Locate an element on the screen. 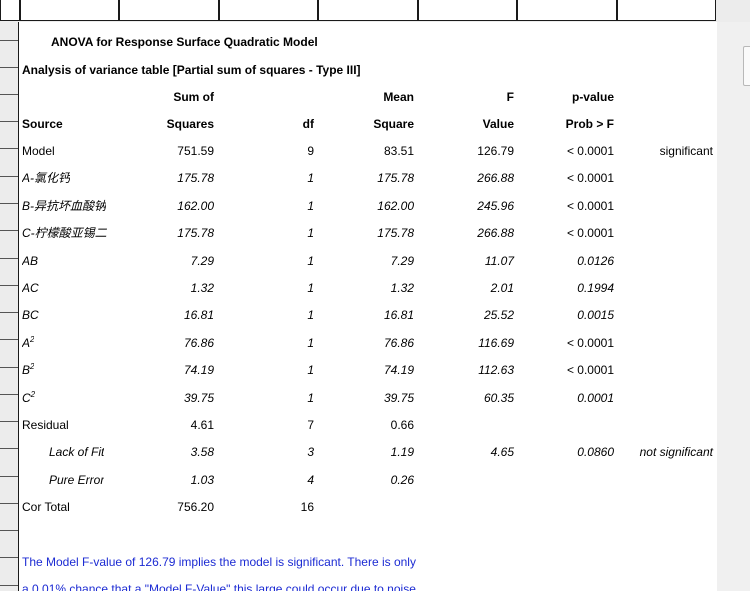 This screenshot has width=750, height=591. mean-square-cell: 39.75 is located at coordinates (398, 397).